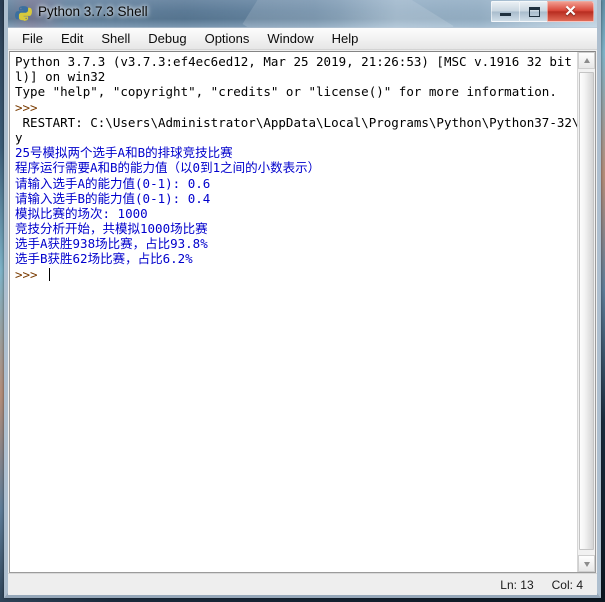 Image resolution: width=605 pixels, height=602 pixels. Describe the element at coordinates (567, 584) in the screenshot. I see `status-column-number: Col: 4` at that location.